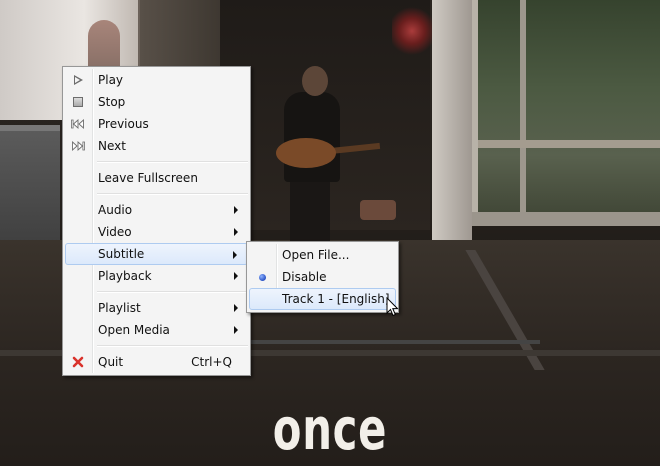  Describe the element at coordinates (125, 276) in the screenshot. I see `menu-item-label: Playback` at that location.